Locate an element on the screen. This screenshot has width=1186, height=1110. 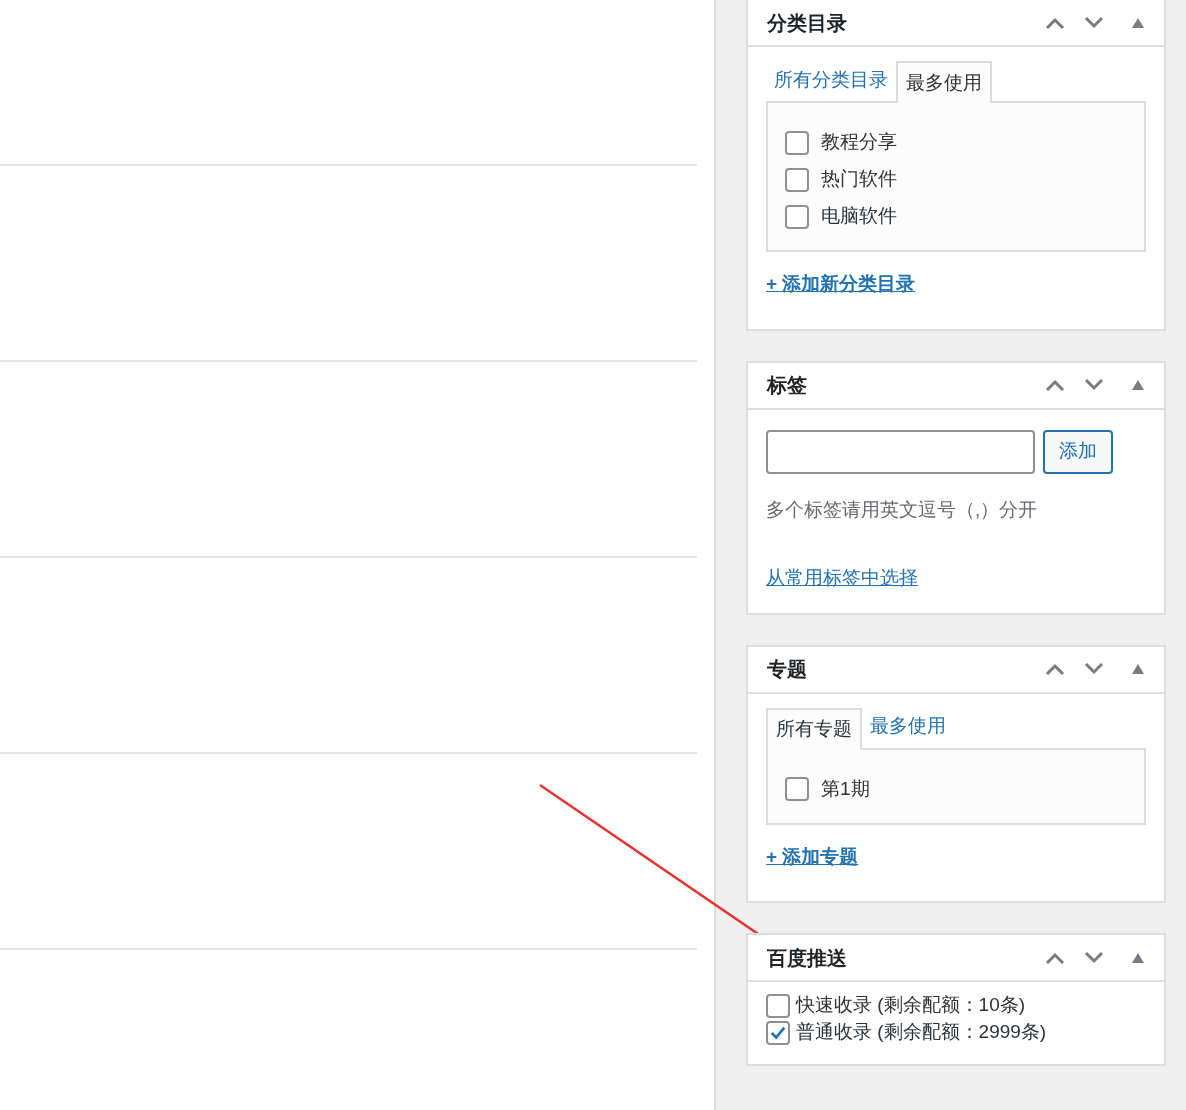
checkbox-label: 教程分享 is located at coordinates (859, 142).